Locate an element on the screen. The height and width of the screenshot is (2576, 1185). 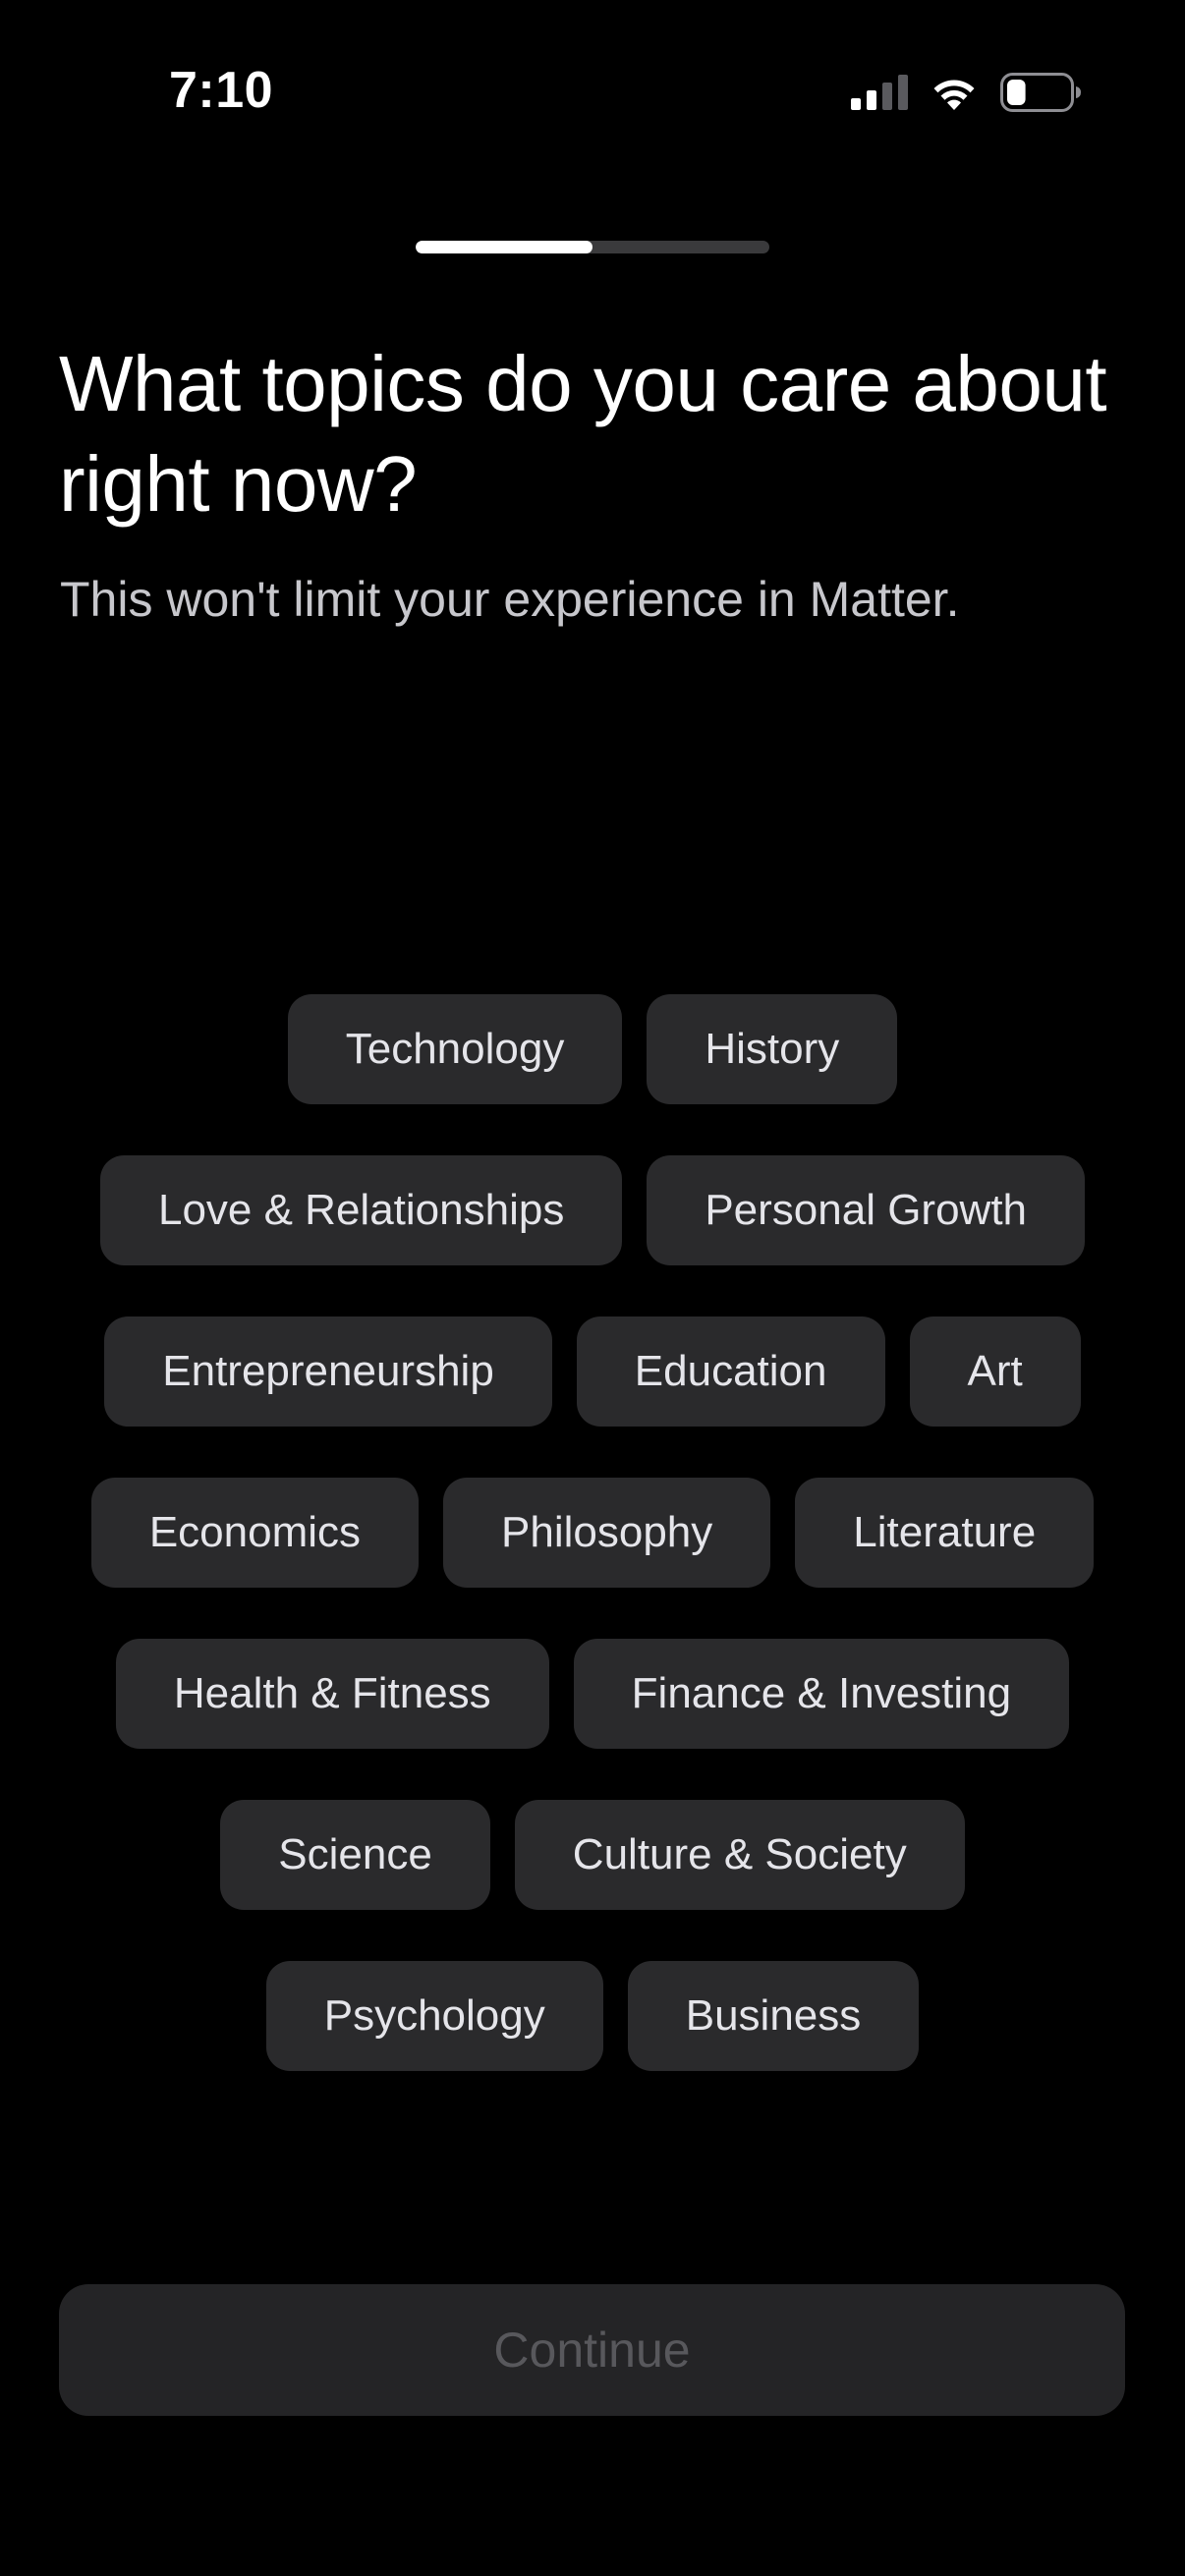
topic-chip: Psychology is located at coordinates (434, 2016).